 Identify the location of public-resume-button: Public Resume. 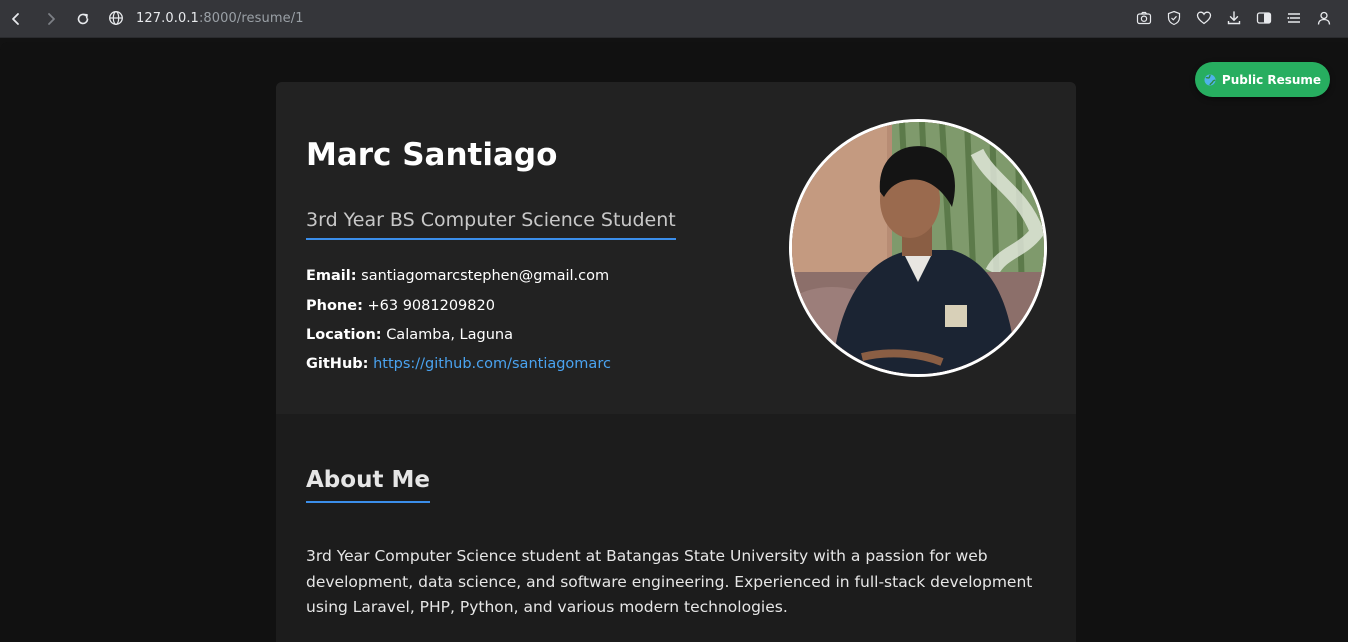
(1262, 79).